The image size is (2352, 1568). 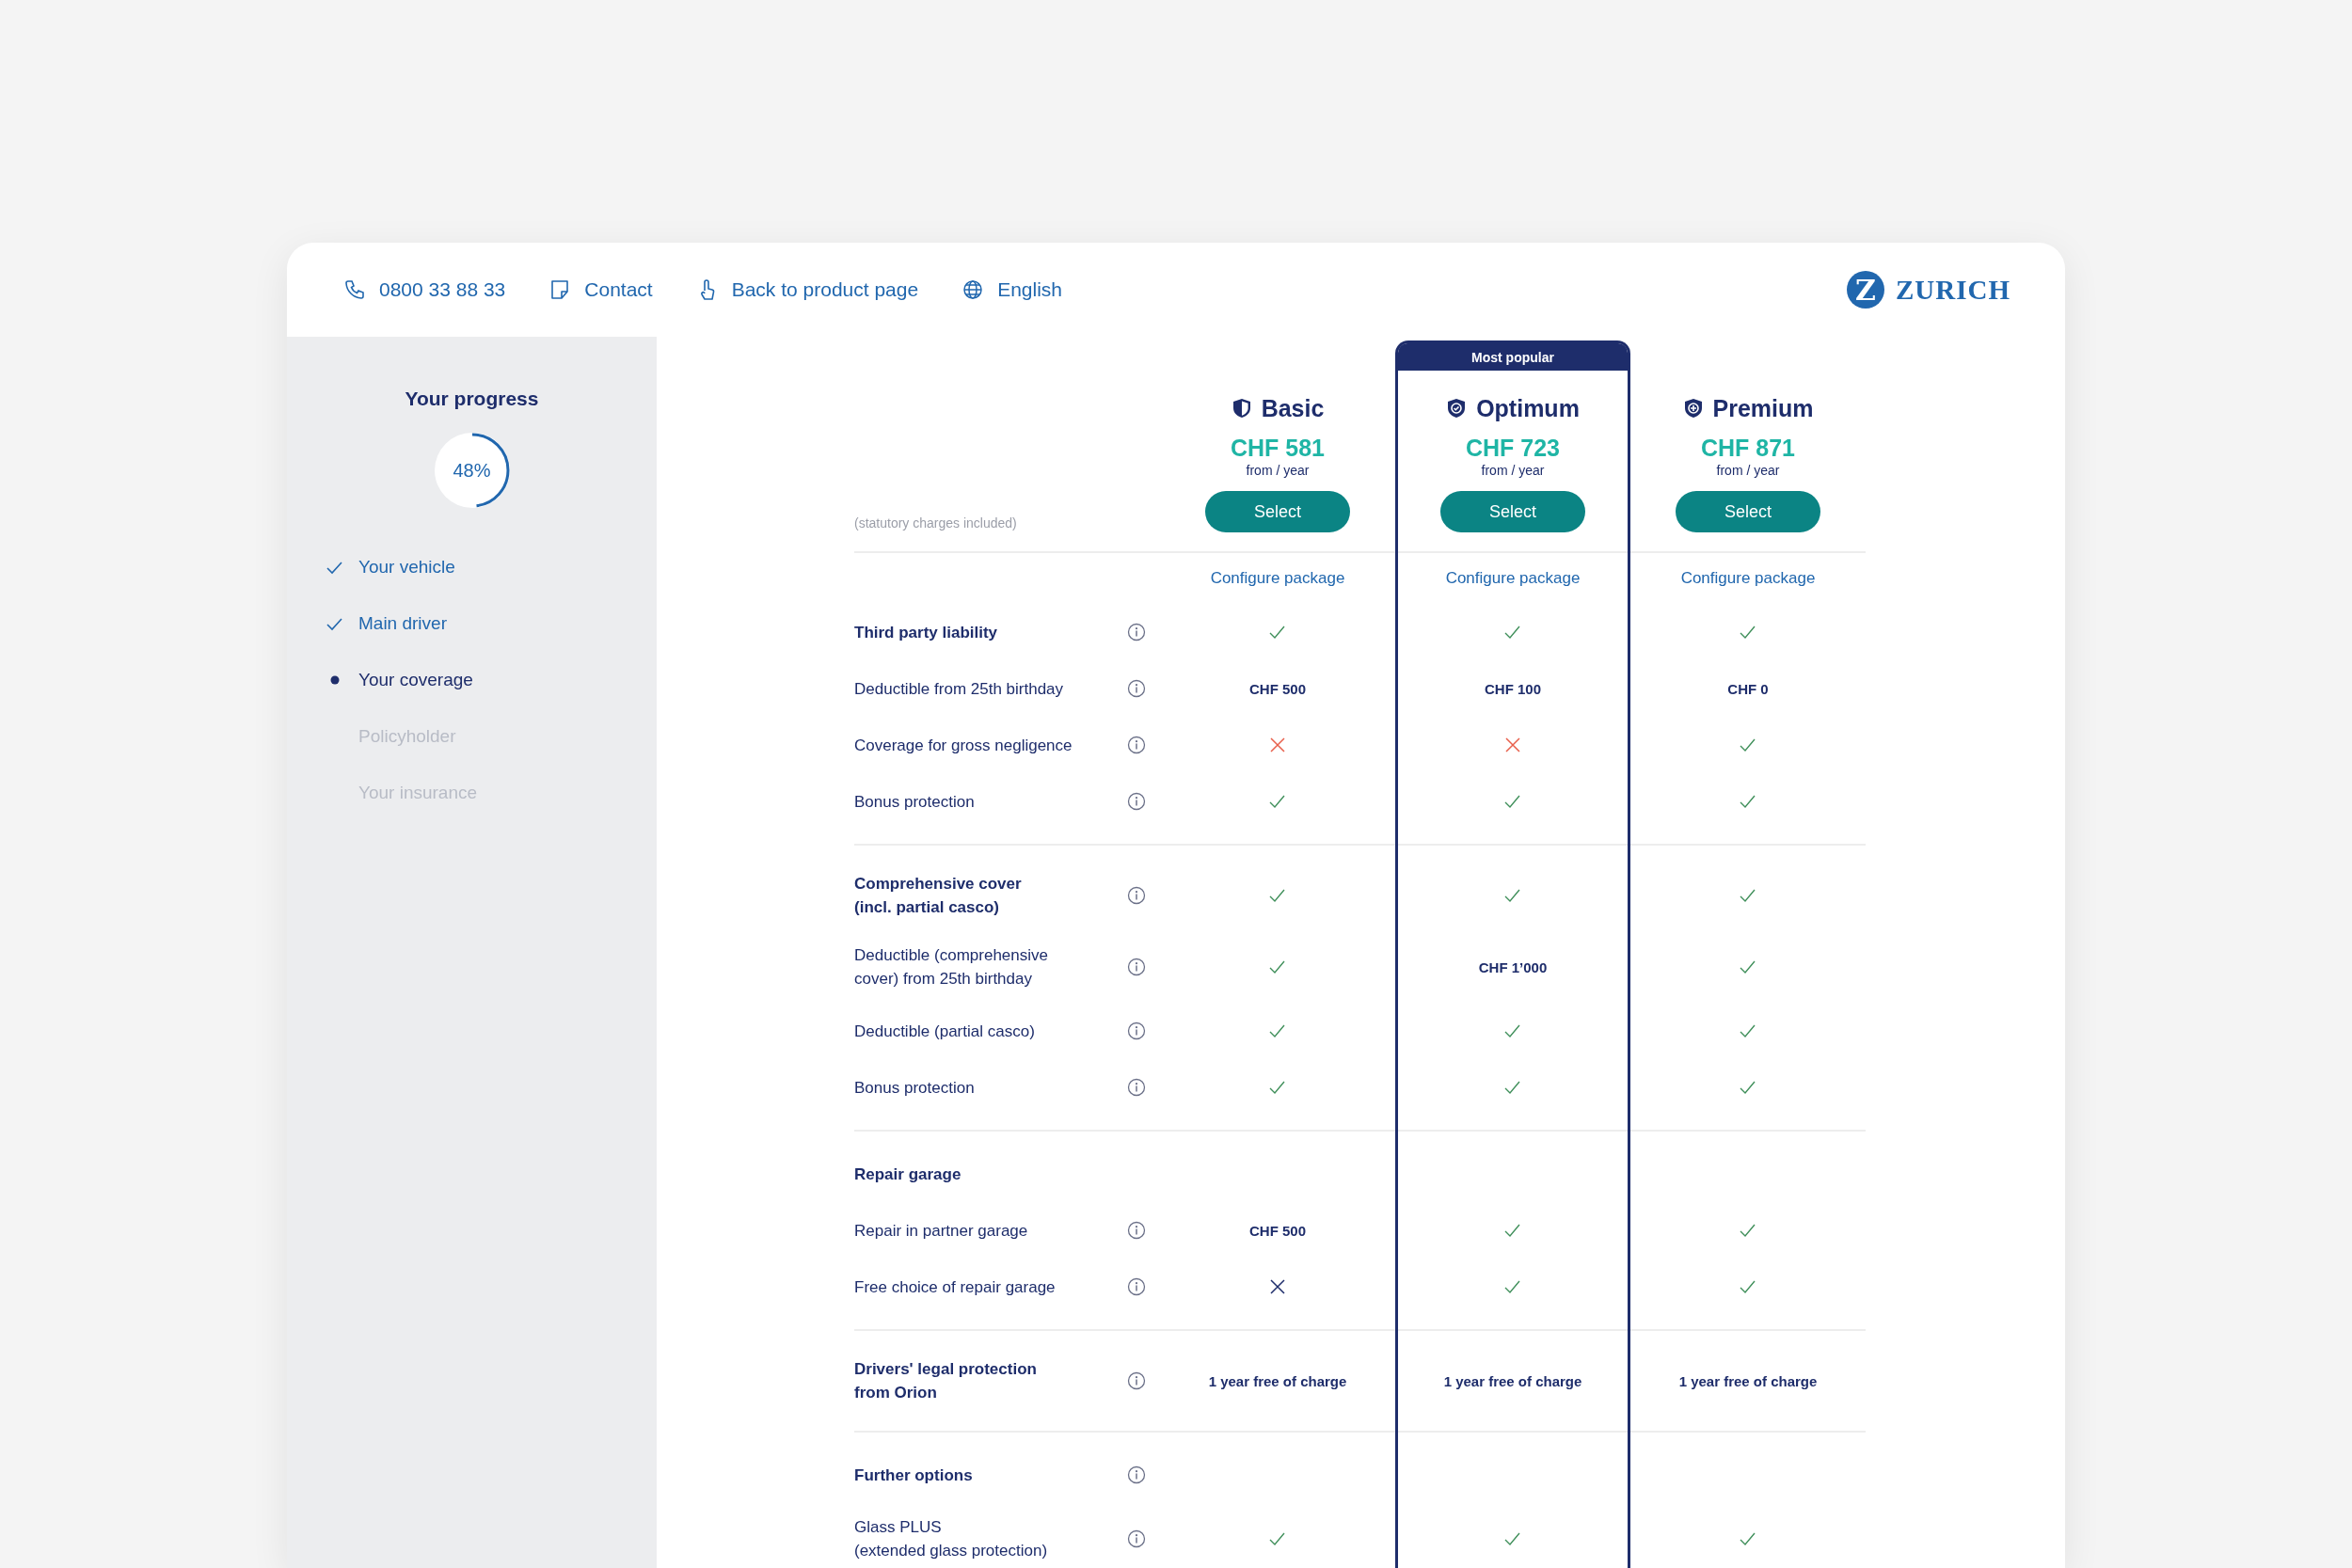 What do you see at coordinates (1241, 409) in the screenshot?
I see `half-shield-icon` at bounding box center [1241, 409].